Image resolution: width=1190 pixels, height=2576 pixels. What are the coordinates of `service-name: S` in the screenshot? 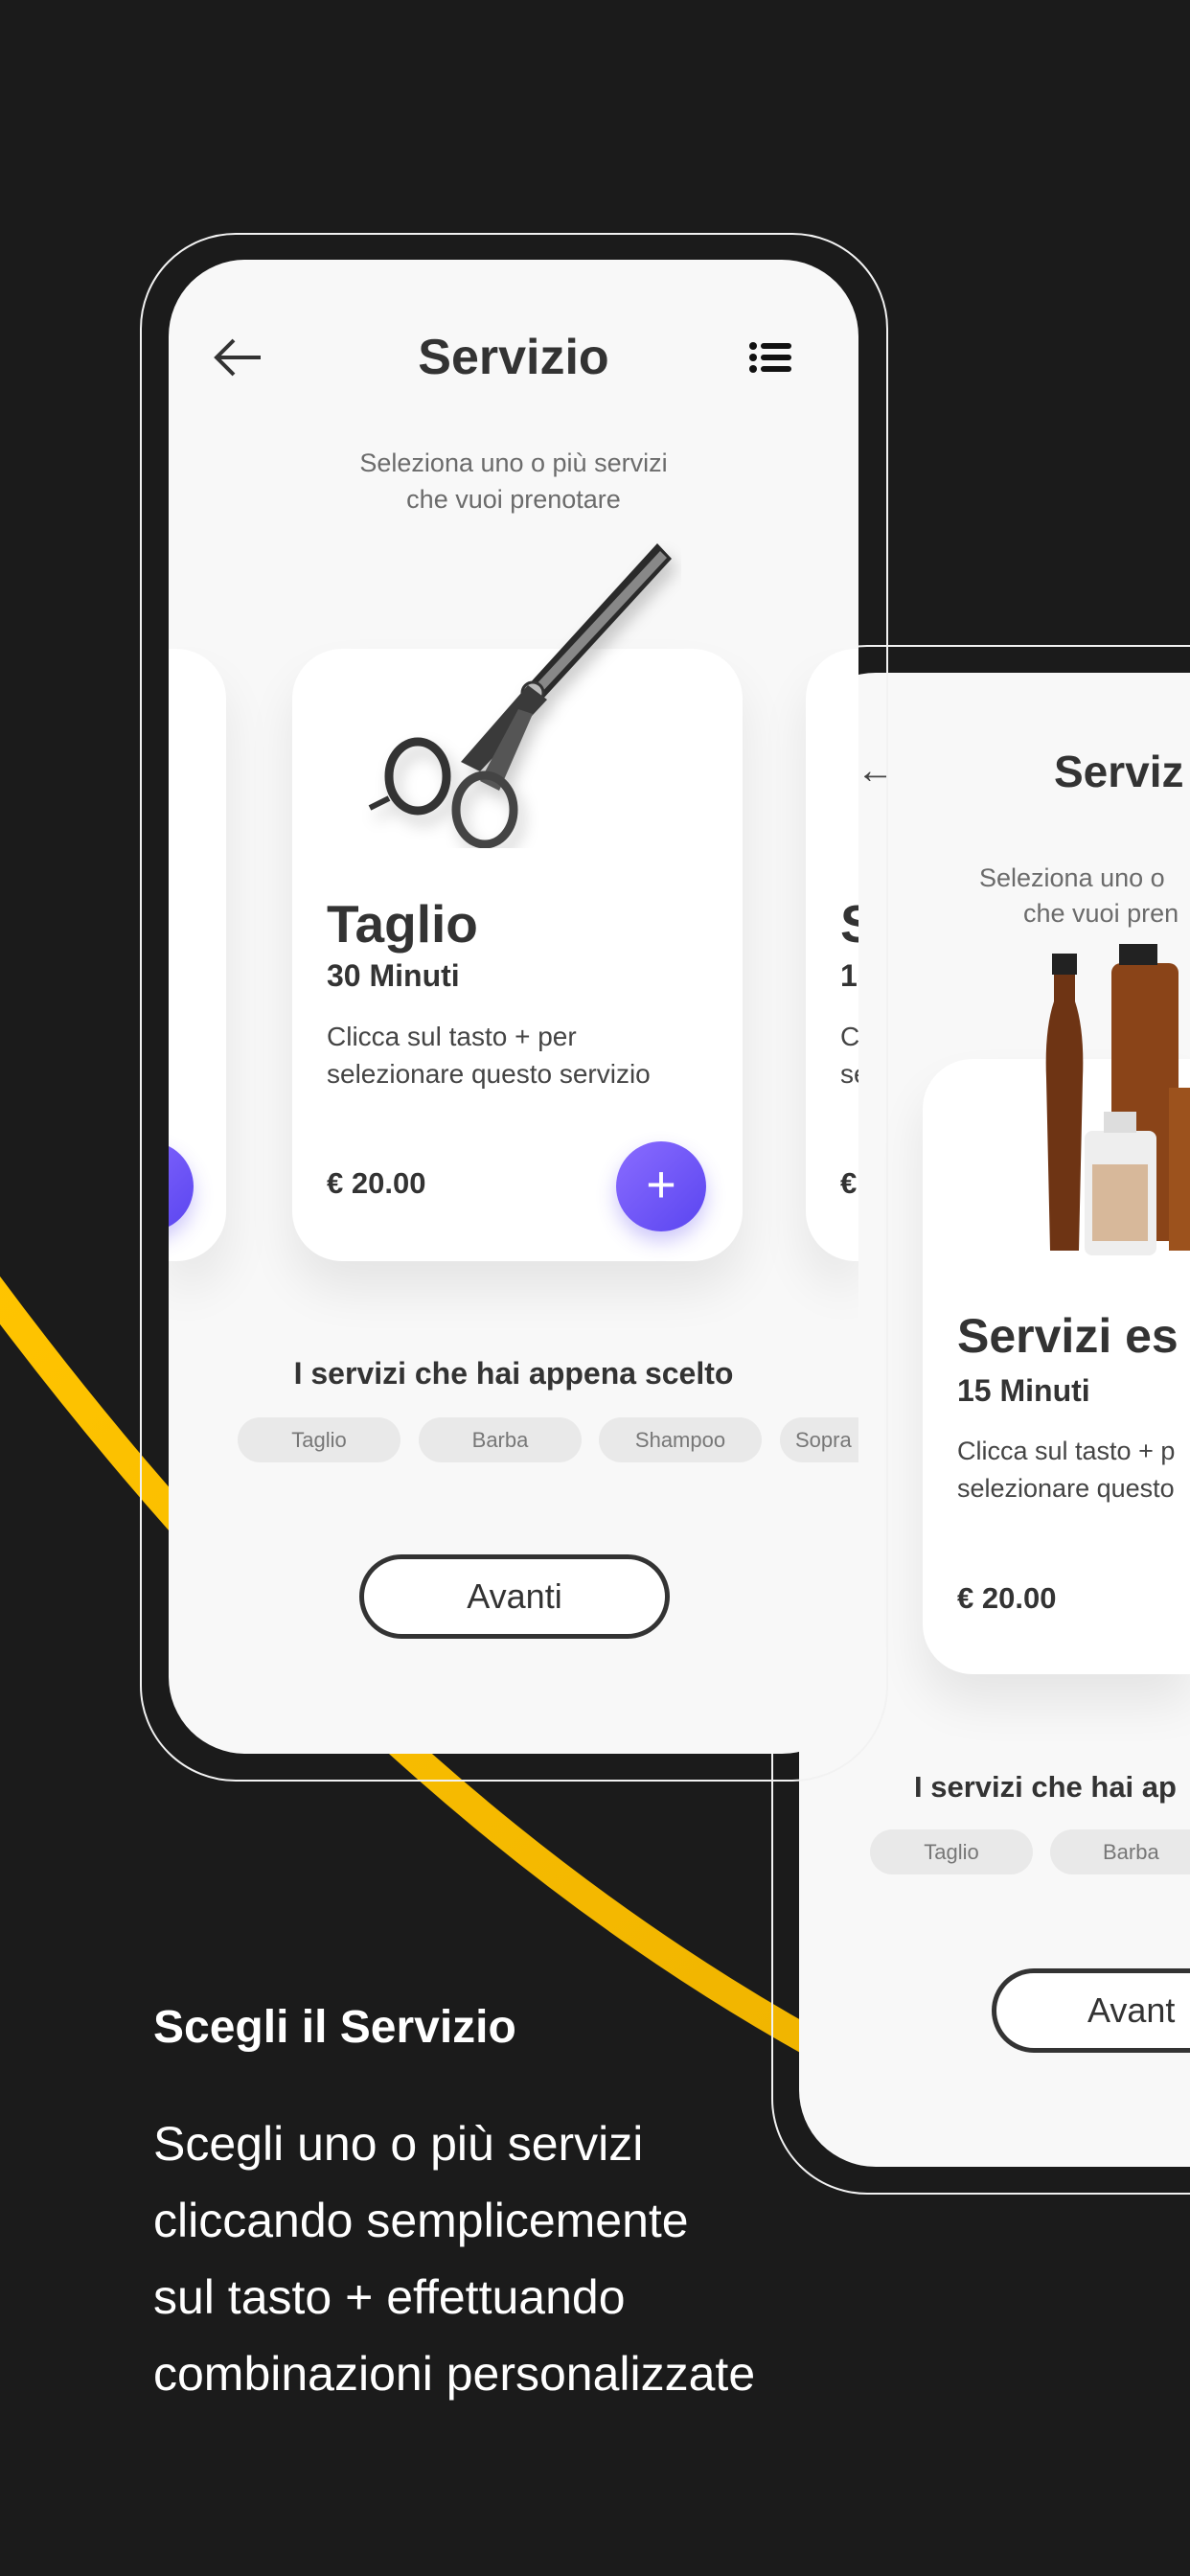 It's located at (849, 924).